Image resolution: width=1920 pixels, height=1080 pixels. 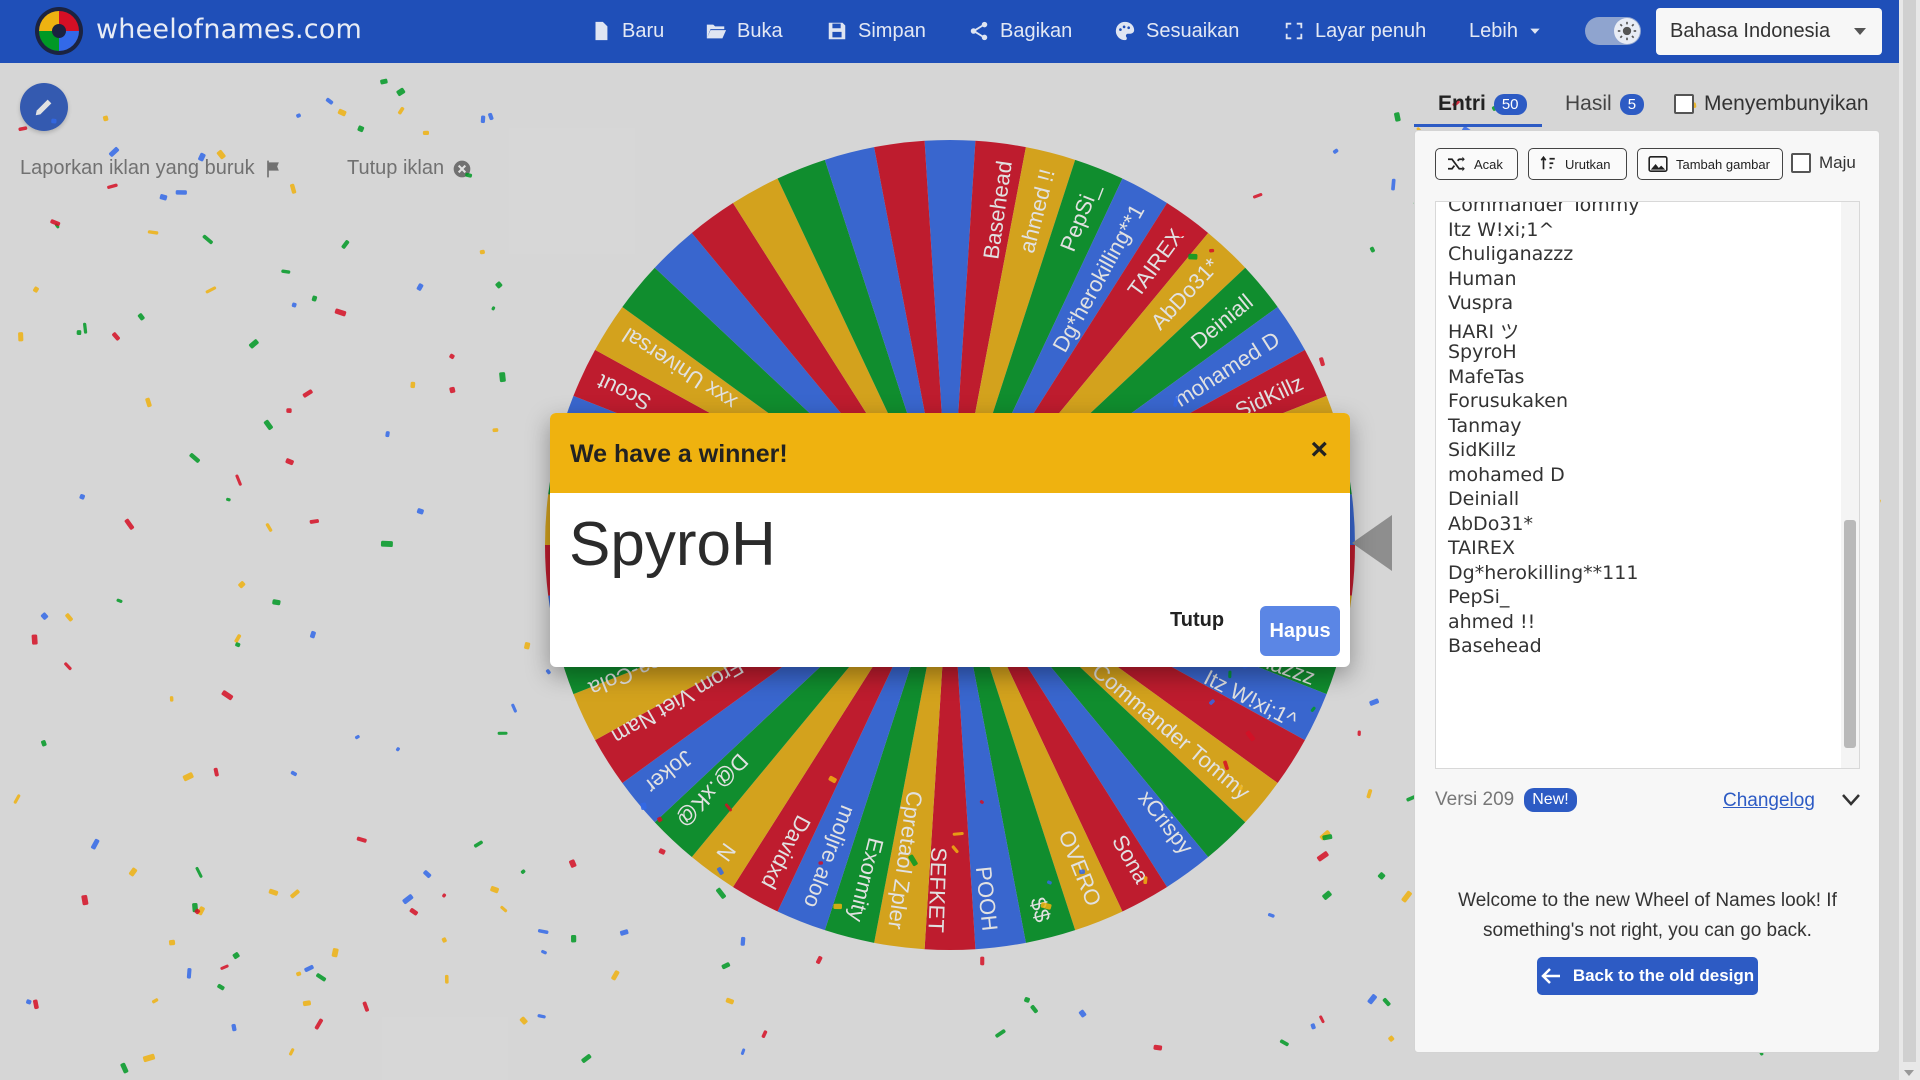 What do you see at coordinates (1501, 230) in the screenshot?
I see `entry-line: Itz W!xi;1^` at bounding box center [1501, 230].